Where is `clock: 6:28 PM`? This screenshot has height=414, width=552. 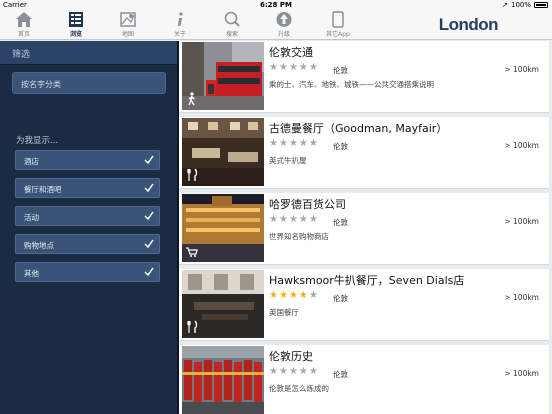 clock: 6:28 PM is located at coordinates (276, 5).